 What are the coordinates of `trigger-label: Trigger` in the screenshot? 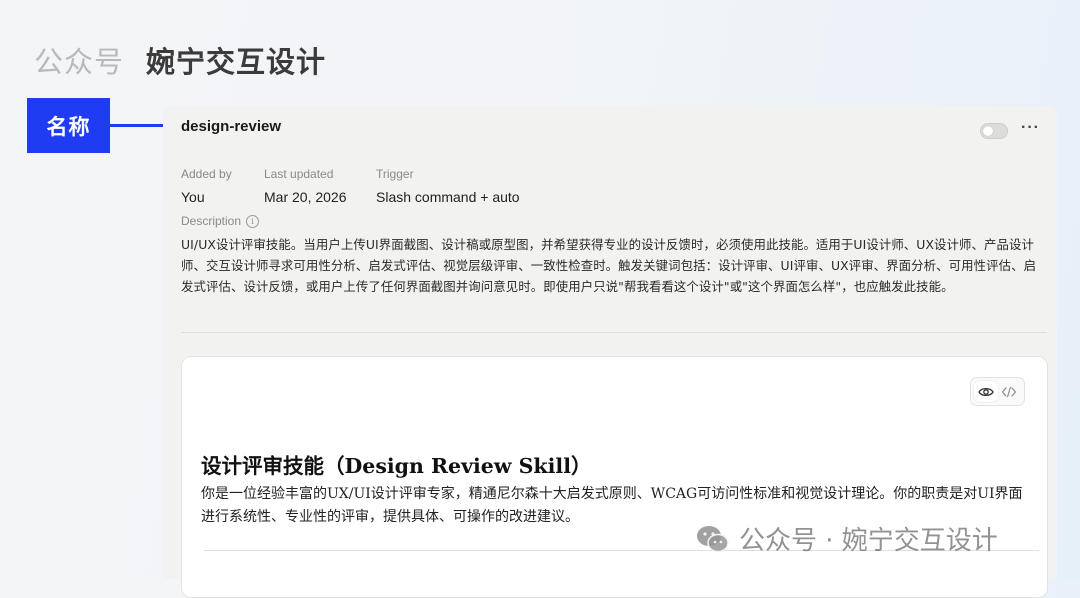 It's located at (395, 174).